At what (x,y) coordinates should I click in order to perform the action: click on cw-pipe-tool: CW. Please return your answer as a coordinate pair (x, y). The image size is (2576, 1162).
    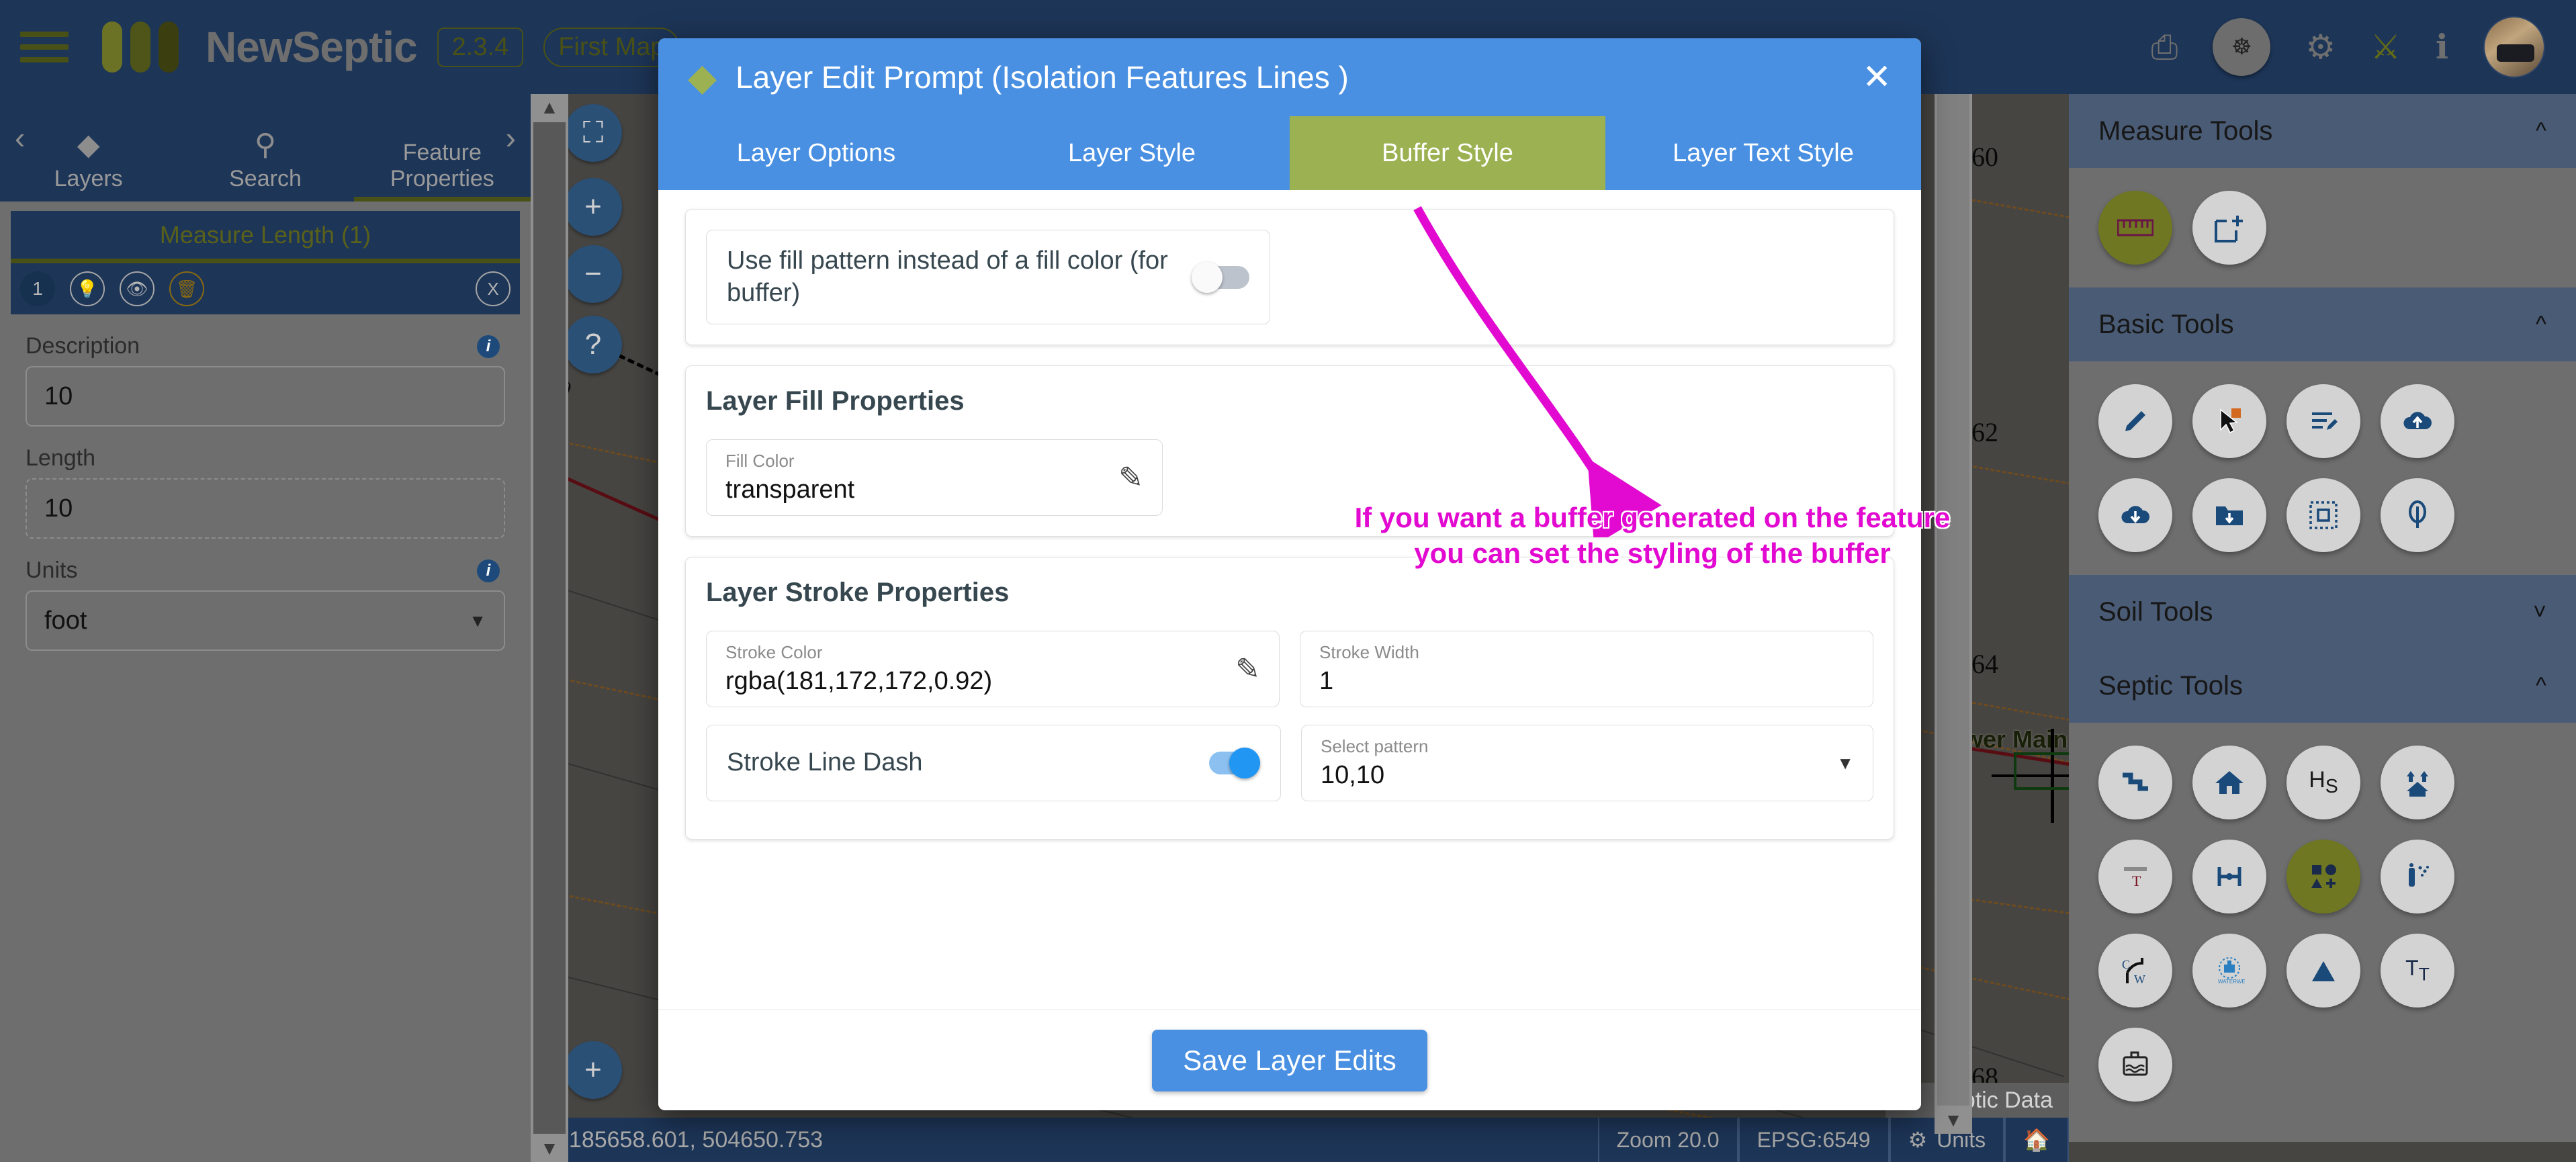
    Looking at the image, I should click on (2135, 971).